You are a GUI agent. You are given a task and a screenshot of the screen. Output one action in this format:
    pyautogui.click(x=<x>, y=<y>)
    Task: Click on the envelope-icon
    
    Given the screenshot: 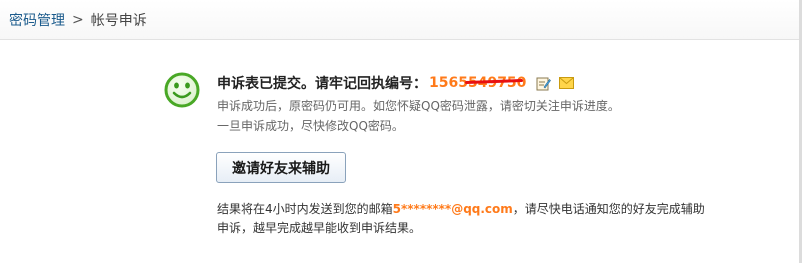 What is the action you would take?
    pyautogui.click(x=567, y=83)
    